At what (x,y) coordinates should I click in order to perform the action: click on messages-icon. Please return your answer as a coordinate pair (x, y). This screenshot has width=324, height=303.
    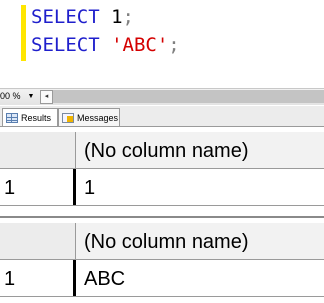
    Looking at the image, I should click on (68, 117).